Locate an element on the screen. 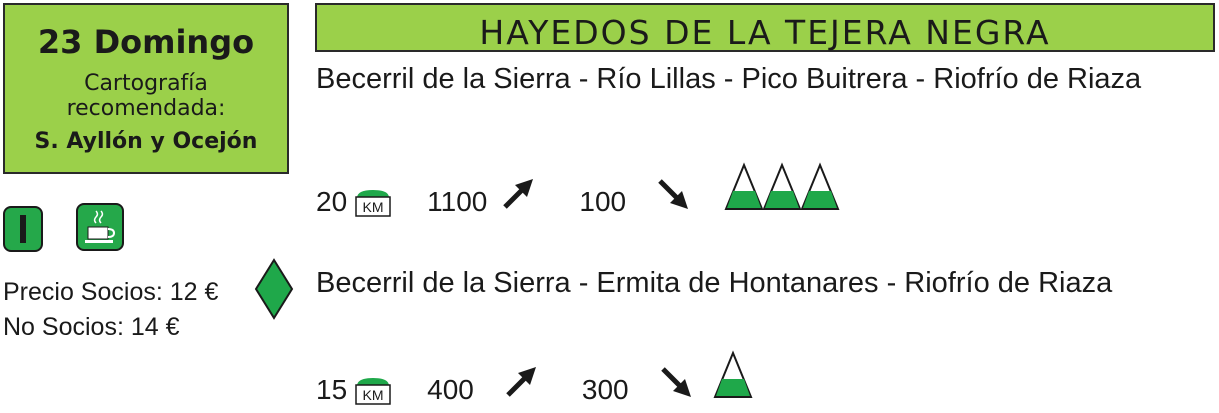  green-diamond-icon is located at coordinates (274, 291).